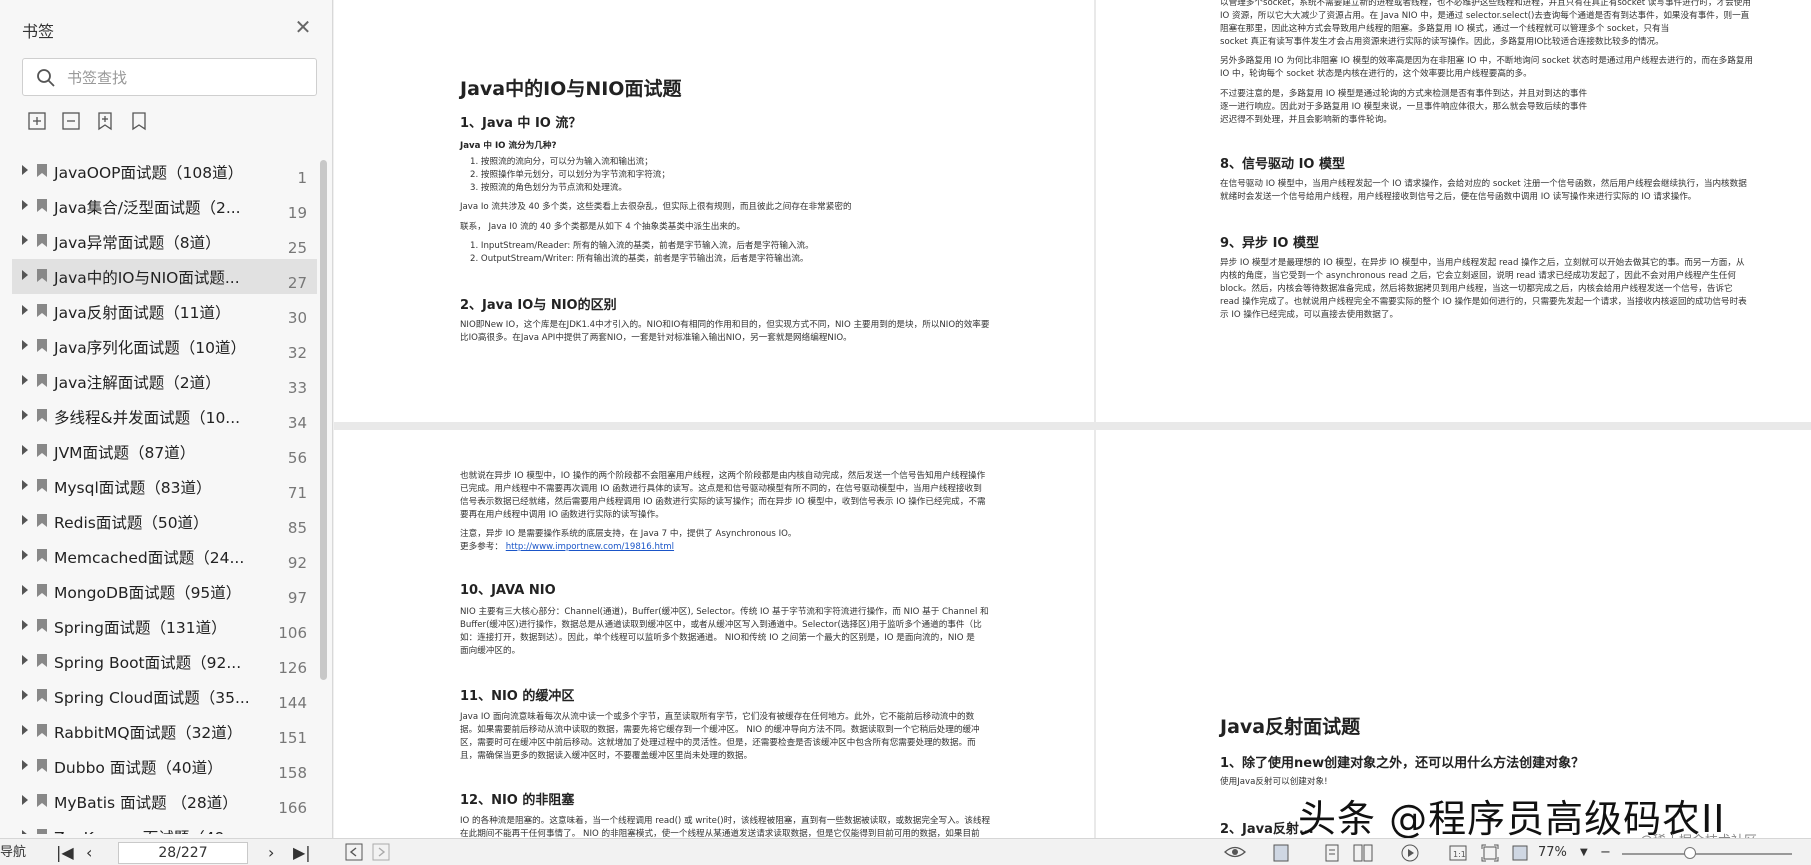 The image size is (1811, 865). What do you see at coordinates (1520, 853) in the screenshot?
I see `fit-width-icon` at bounding box center [1520, 853].